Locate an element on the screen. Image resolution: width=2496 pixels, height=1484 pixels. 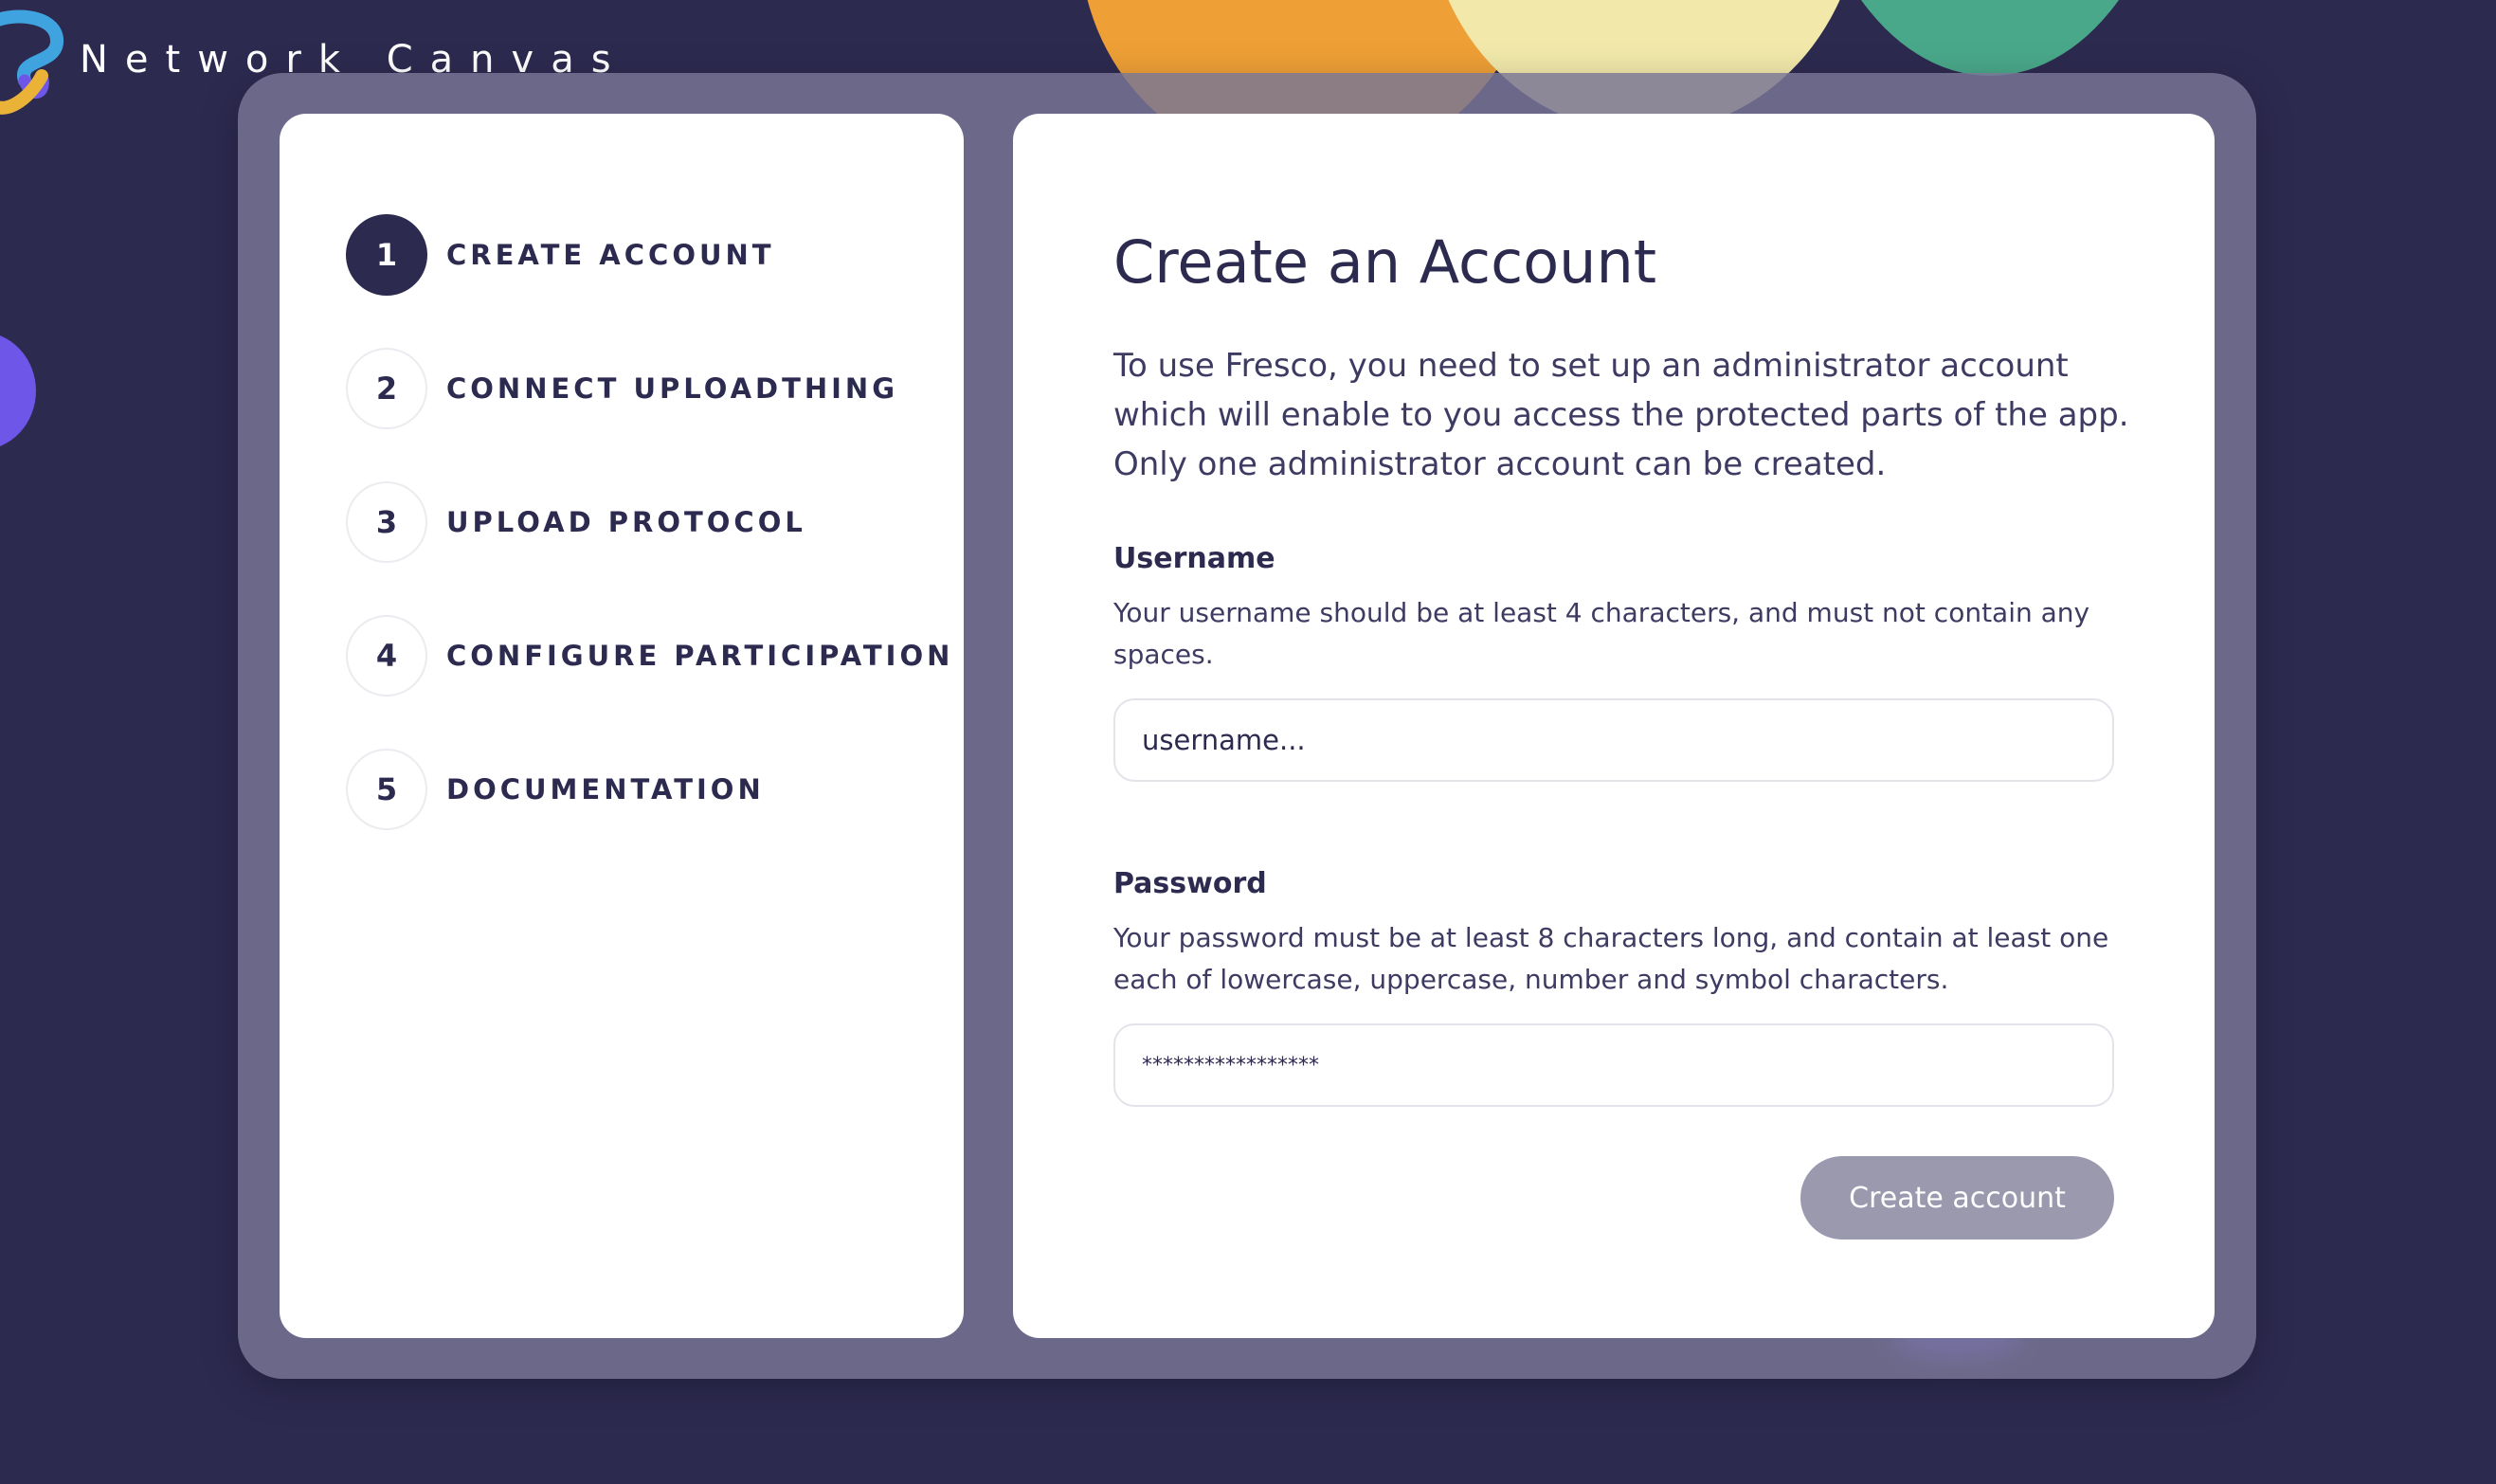
step-documentation: 5 DOCUMENTATION is located at coordinates (655, 789).